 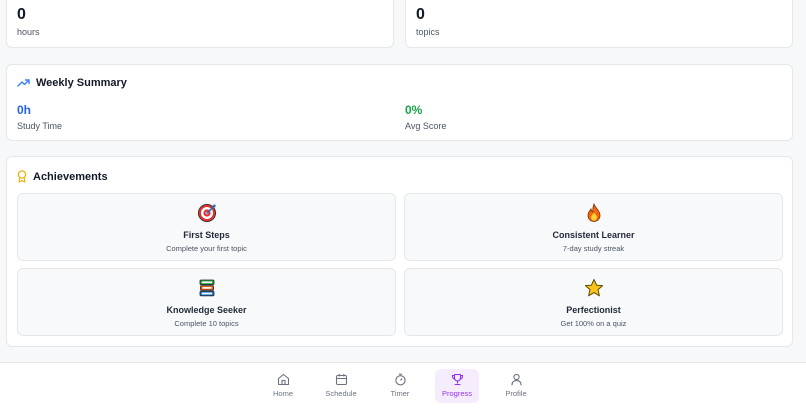 What do you see at coordinates (400, 379) in the screenshot?
I see `timer-icon` at bounding box center [400, 379].